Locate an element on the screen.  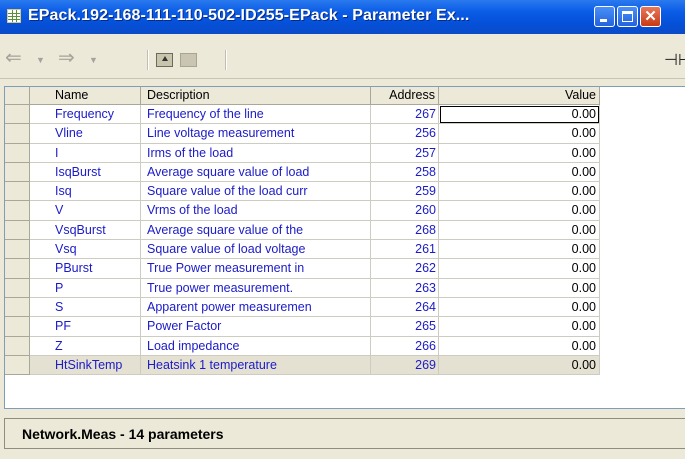
parameter-description-cell: Frequency of the line is located at coordinates (256, 115).